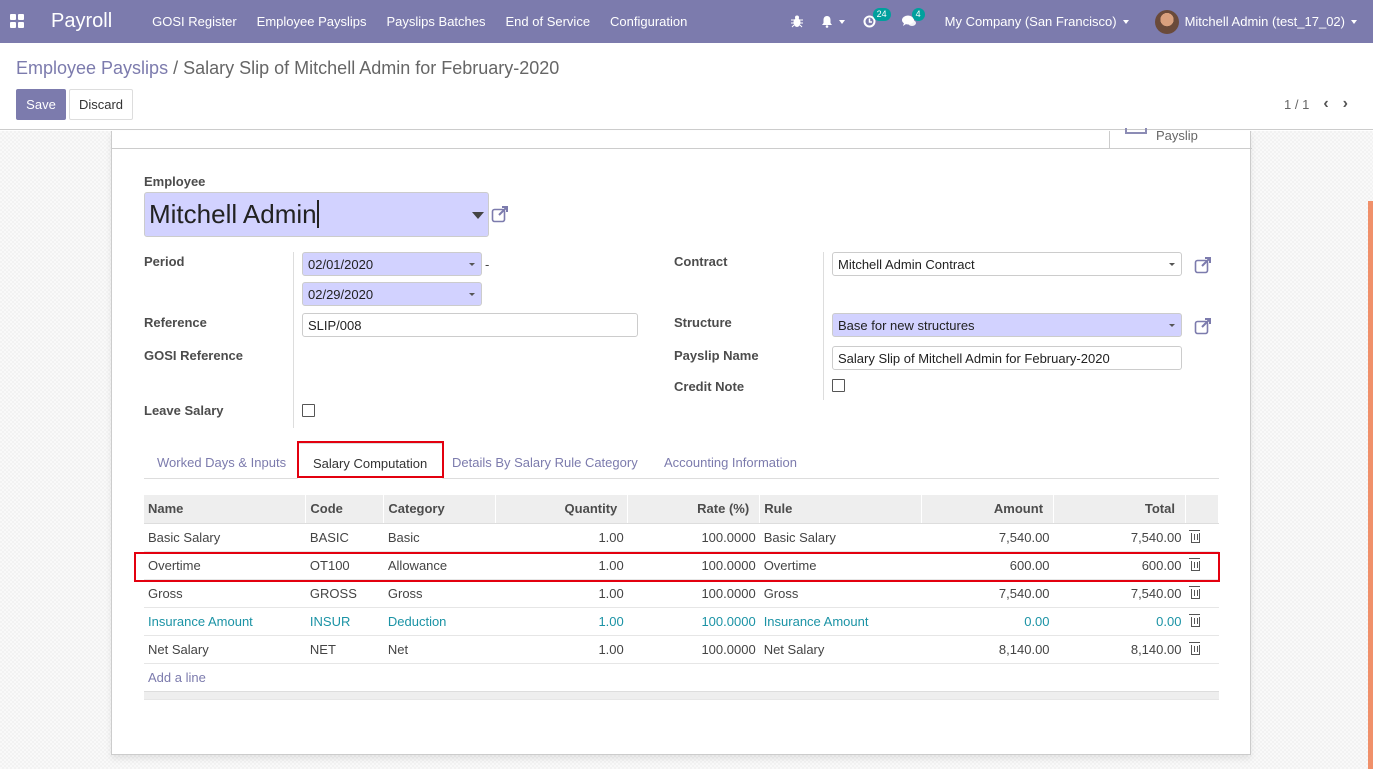 This screenshot has height=769, width=1373. What do you see at coordinates (840, 621) in the screenshot?
I see `cell-rule: Insurance Amount` at bounding box center [840, 621].